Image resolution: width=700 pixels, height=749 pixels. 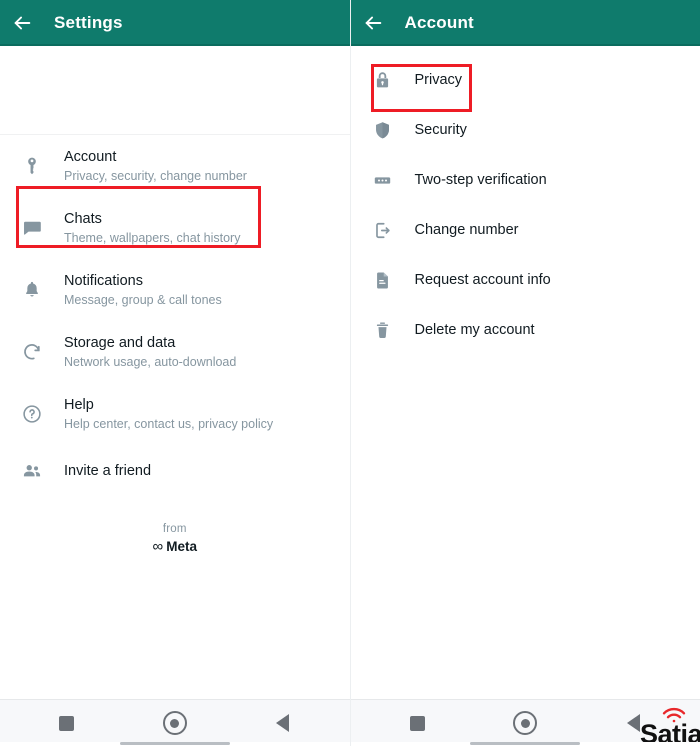 I want to click on item-title: Storage and data, so click(x=150, y=343).